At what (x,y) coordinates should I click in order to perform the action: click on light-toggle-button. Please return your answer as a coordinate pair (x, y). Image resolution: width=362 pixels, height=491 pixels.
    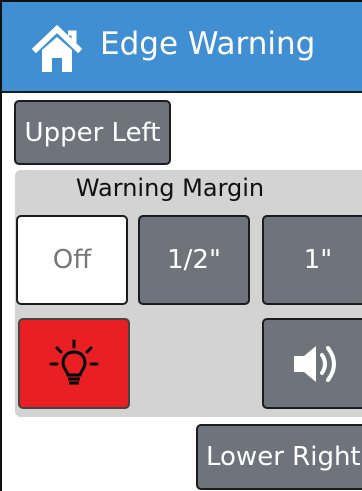
    Looking at the image, I should click on (74, 363).